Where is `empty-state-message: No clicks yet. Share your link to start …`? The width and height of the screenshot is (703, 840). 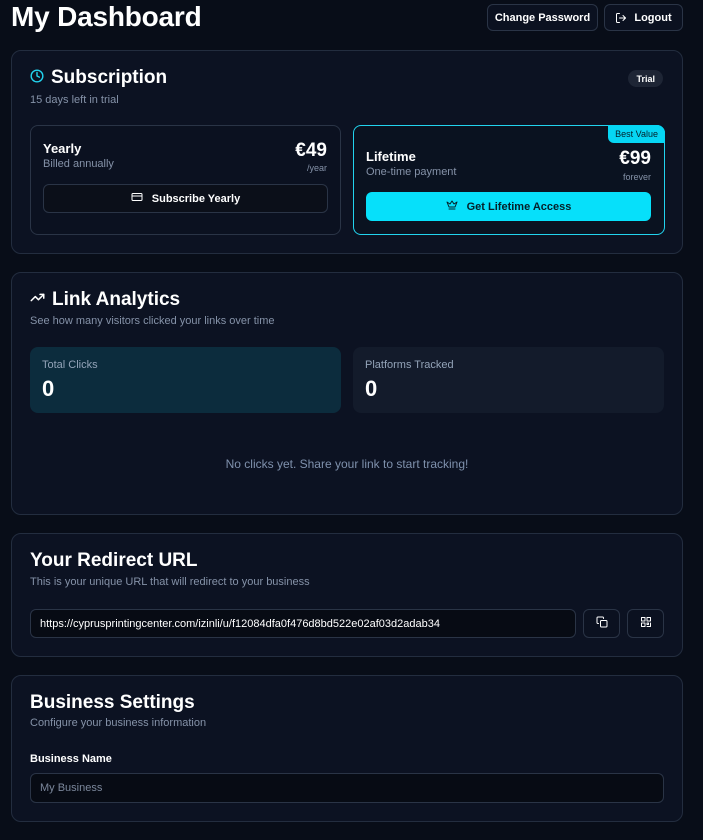
empty-state-message: No clicks yet. Share your link to start … is located at coordinates (347, 464).